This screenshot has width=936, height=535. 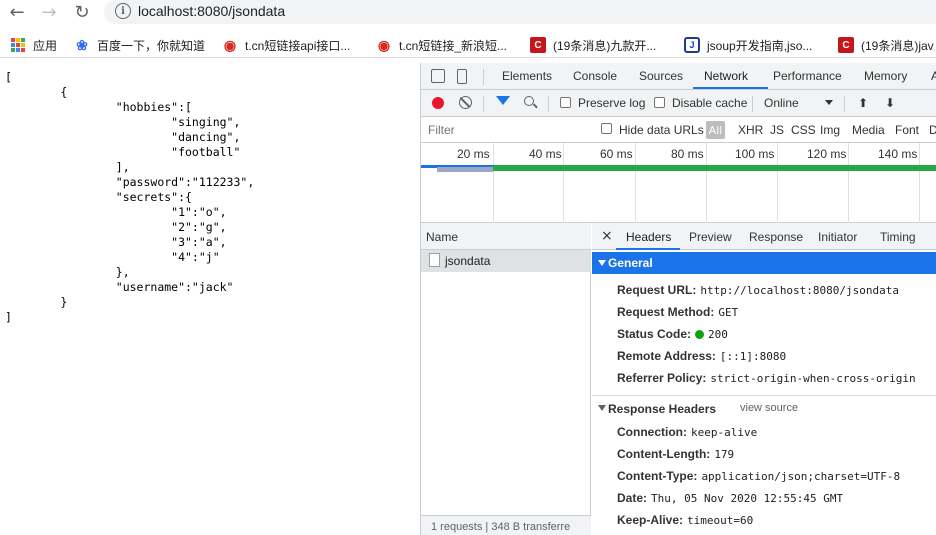 What do you see at coordinates (932, 130) in the screenshot?
I see `filter-type-doc: D` at bounding box center [932, 130].